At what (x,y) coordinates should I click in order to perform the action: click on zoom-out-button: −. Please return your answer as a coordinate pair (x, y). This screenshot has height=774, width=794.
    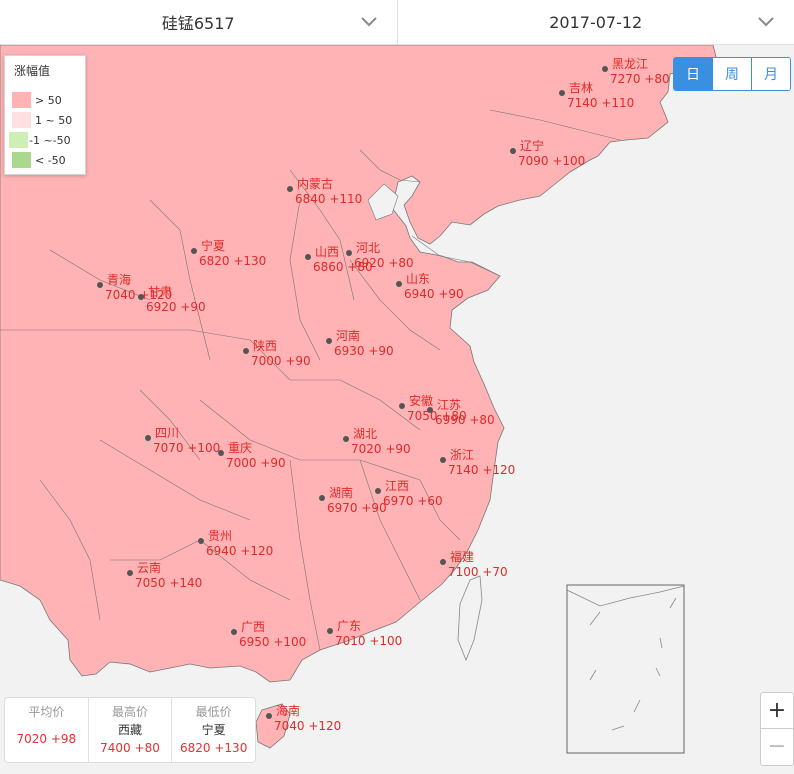
    Looking at the image, I should click on (777, 746).